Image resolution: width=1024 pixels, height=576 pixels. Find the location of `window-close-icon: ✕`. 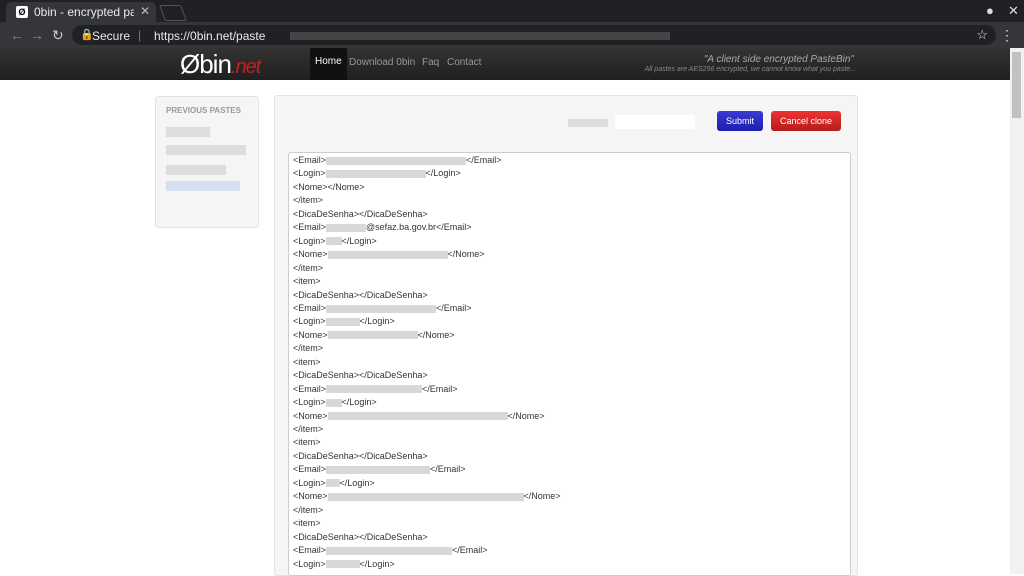

window-close-icon: ✕ is located at coordinates (1013, 11).